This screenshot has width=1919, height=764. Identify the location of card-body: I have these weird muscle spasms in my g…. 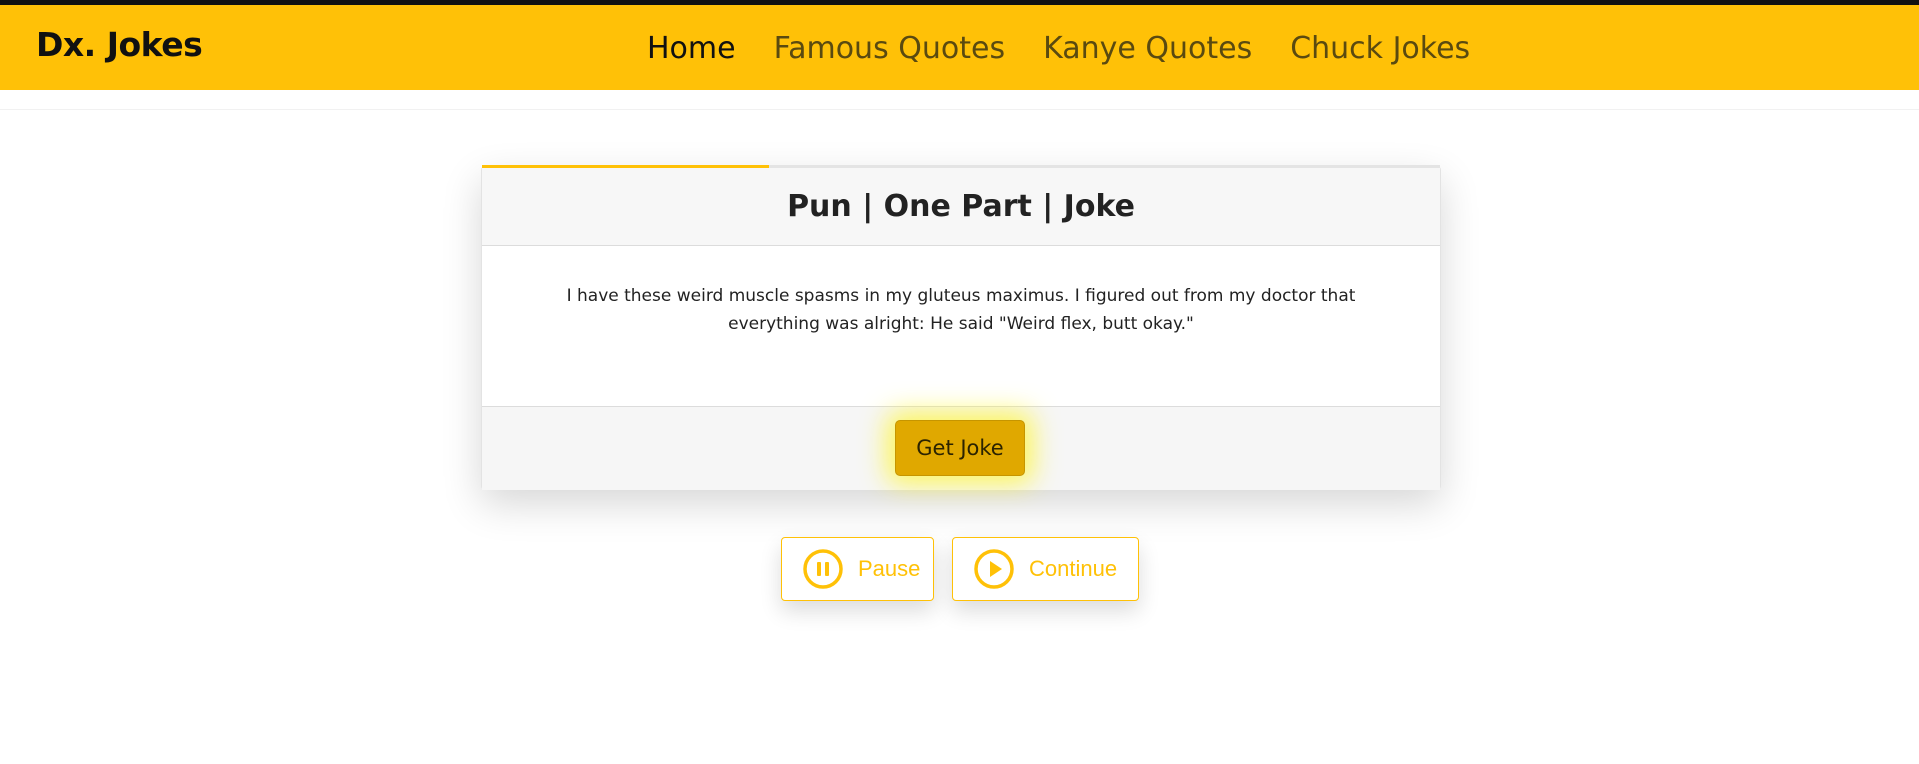
(961, 309).